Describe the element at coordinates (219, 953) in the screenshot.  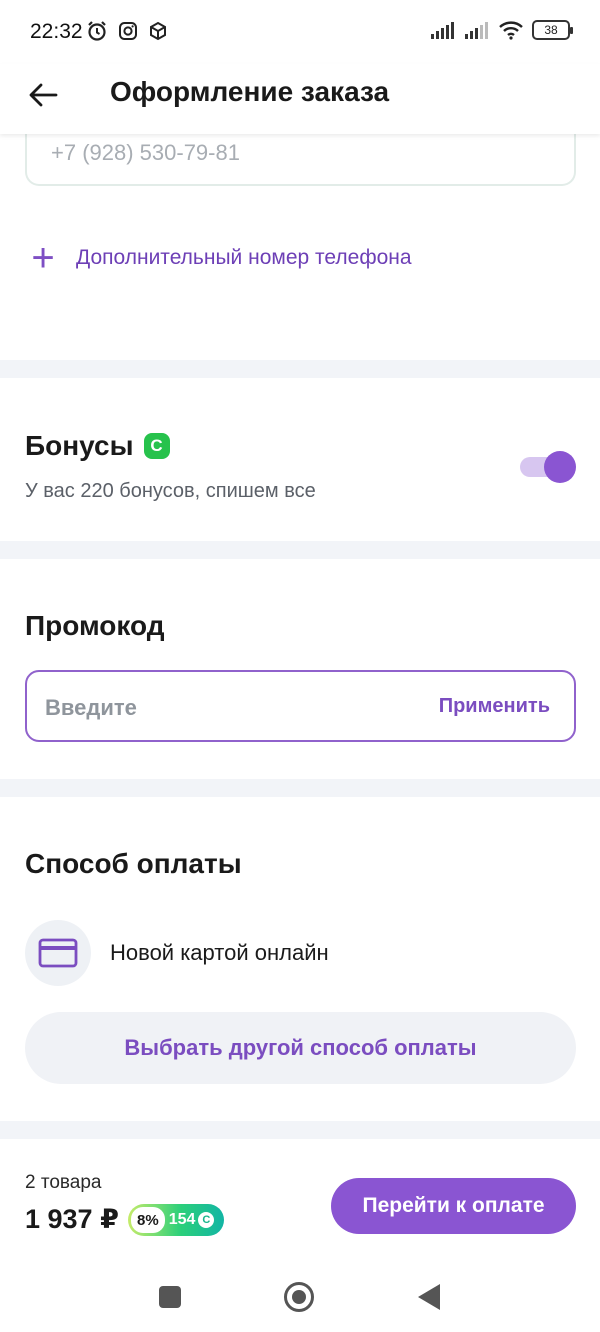
I see `payment-method-label: Новой картой онлайн` at that location.